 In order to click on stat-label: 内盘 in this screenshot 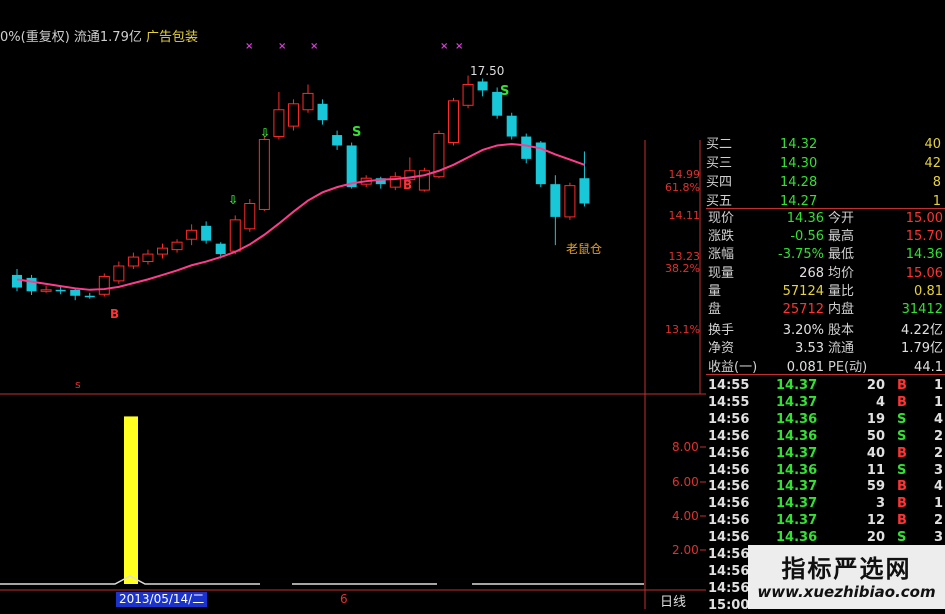, I will do `click(841, 309)`.